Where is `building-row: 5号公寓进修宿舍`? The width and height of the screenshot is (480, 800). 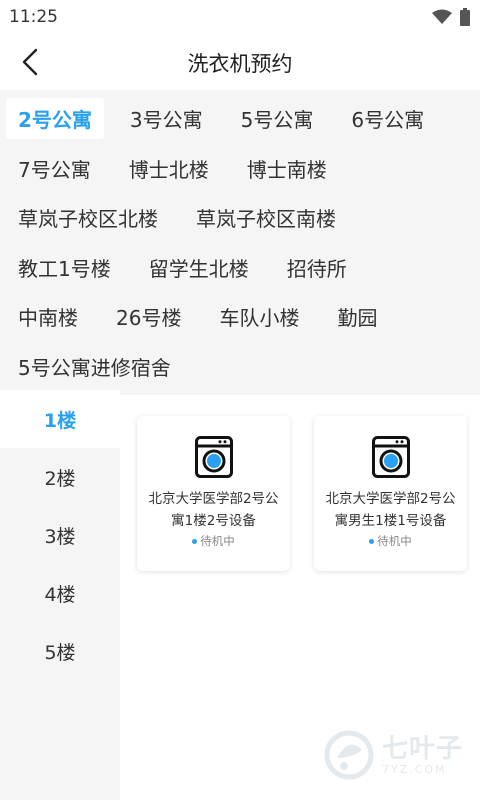
building-row: 5号公寓进修宿舍 is located at coordinates (243, 367).